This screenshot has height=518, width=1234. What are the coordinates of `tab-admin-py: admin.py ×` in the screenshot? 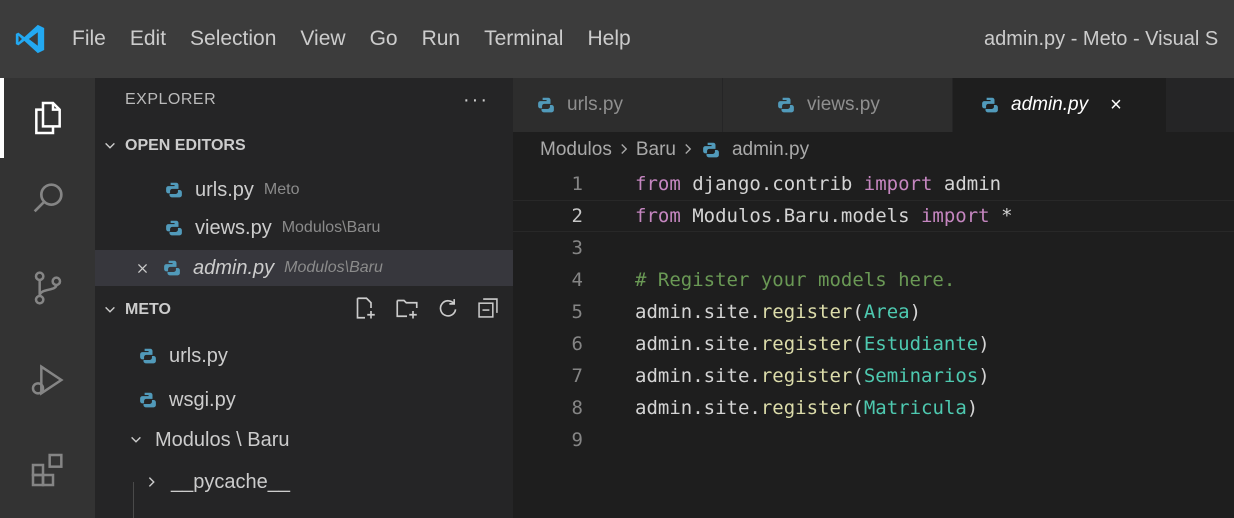 It's located at (1060, 105).